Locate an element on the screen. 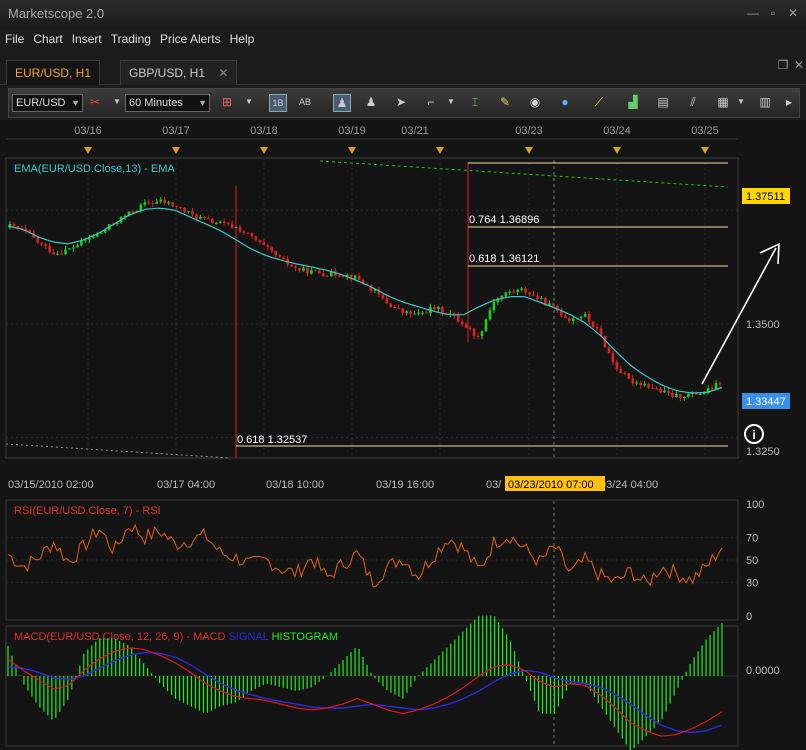  chart-style-icon: ⊞ is located at coordinates (227, 102).